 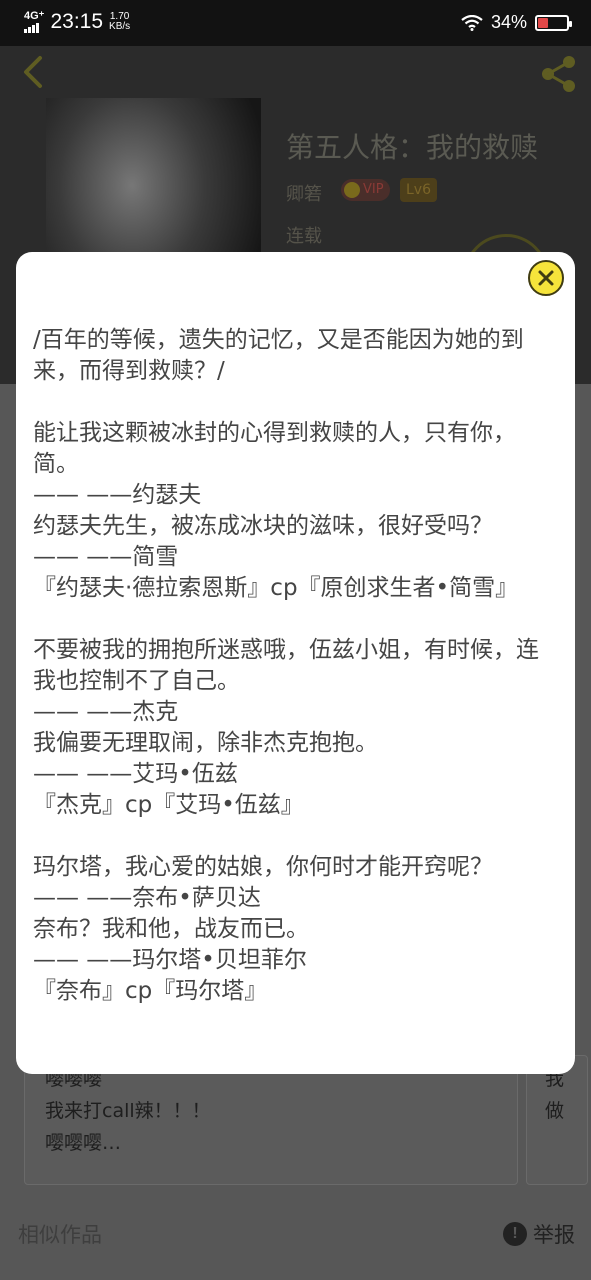 I want to click on battery-percent: 34%, so click(x=508, y=22).